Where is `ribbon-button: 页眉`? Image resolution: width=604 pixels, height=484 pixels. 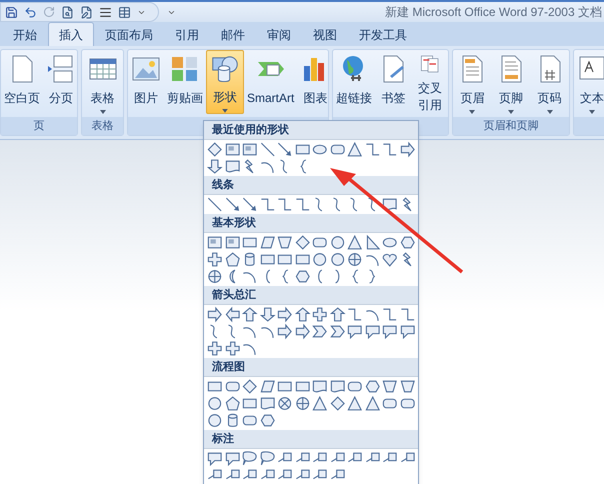
ribbon-button: 页眉 is located at coordinates (472, 82).